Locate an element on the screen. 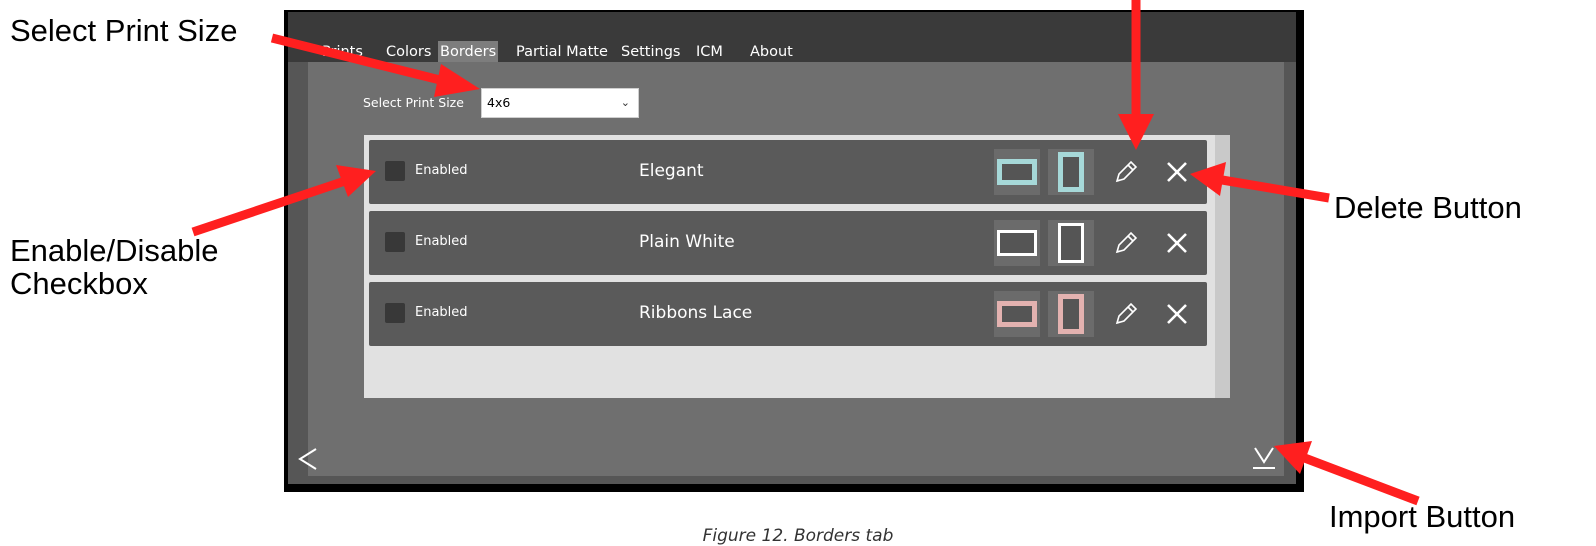 Image resolution: width=1596 pixels, height=546 pixels. tab-colors: Colors is located at coordinates (408, 52).